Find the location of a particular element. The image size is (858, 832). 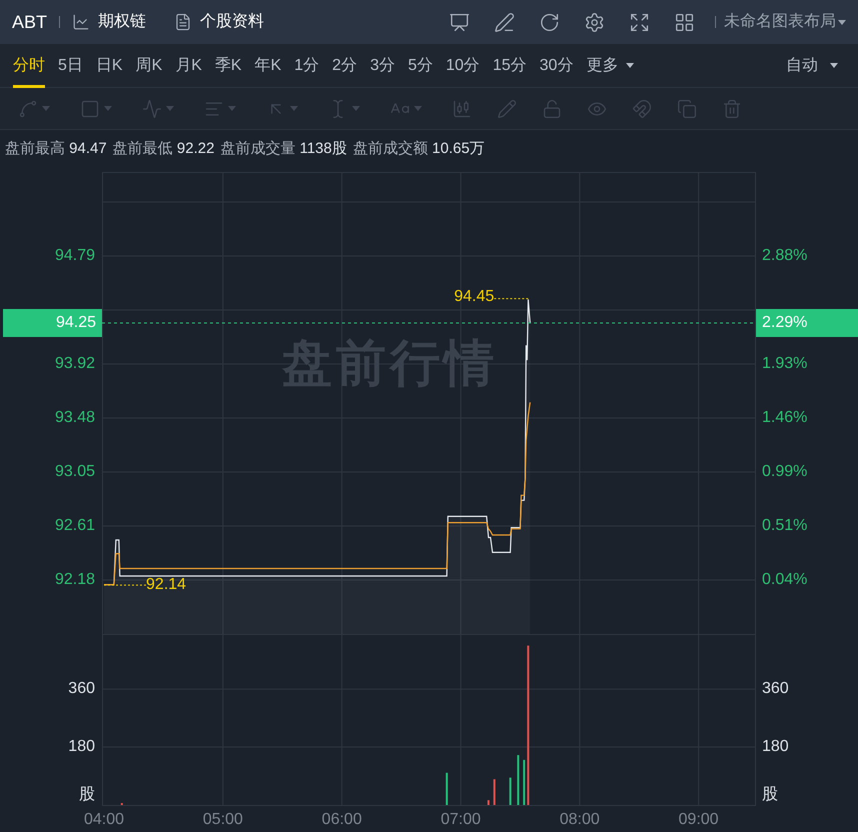

percent-axis-label: 2.88% is located at coordinates (785, 256).